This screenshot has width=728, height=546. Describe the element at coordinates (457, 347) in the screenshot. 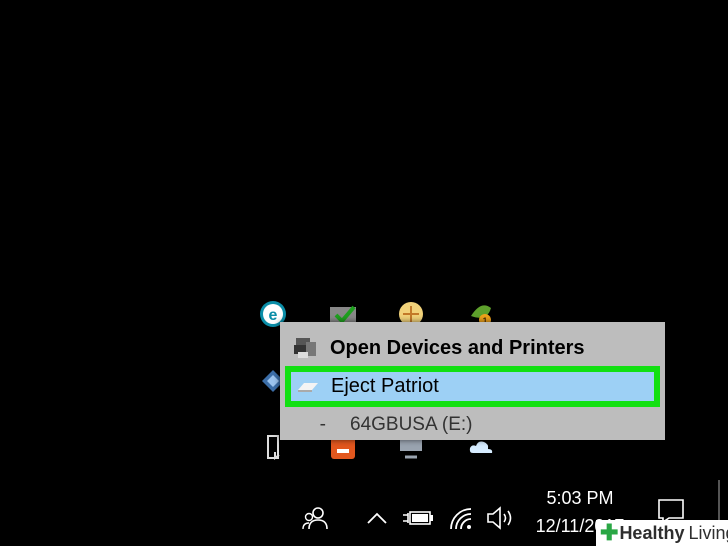

I see `menu-item-label: Open Devices and Printers` at that location.